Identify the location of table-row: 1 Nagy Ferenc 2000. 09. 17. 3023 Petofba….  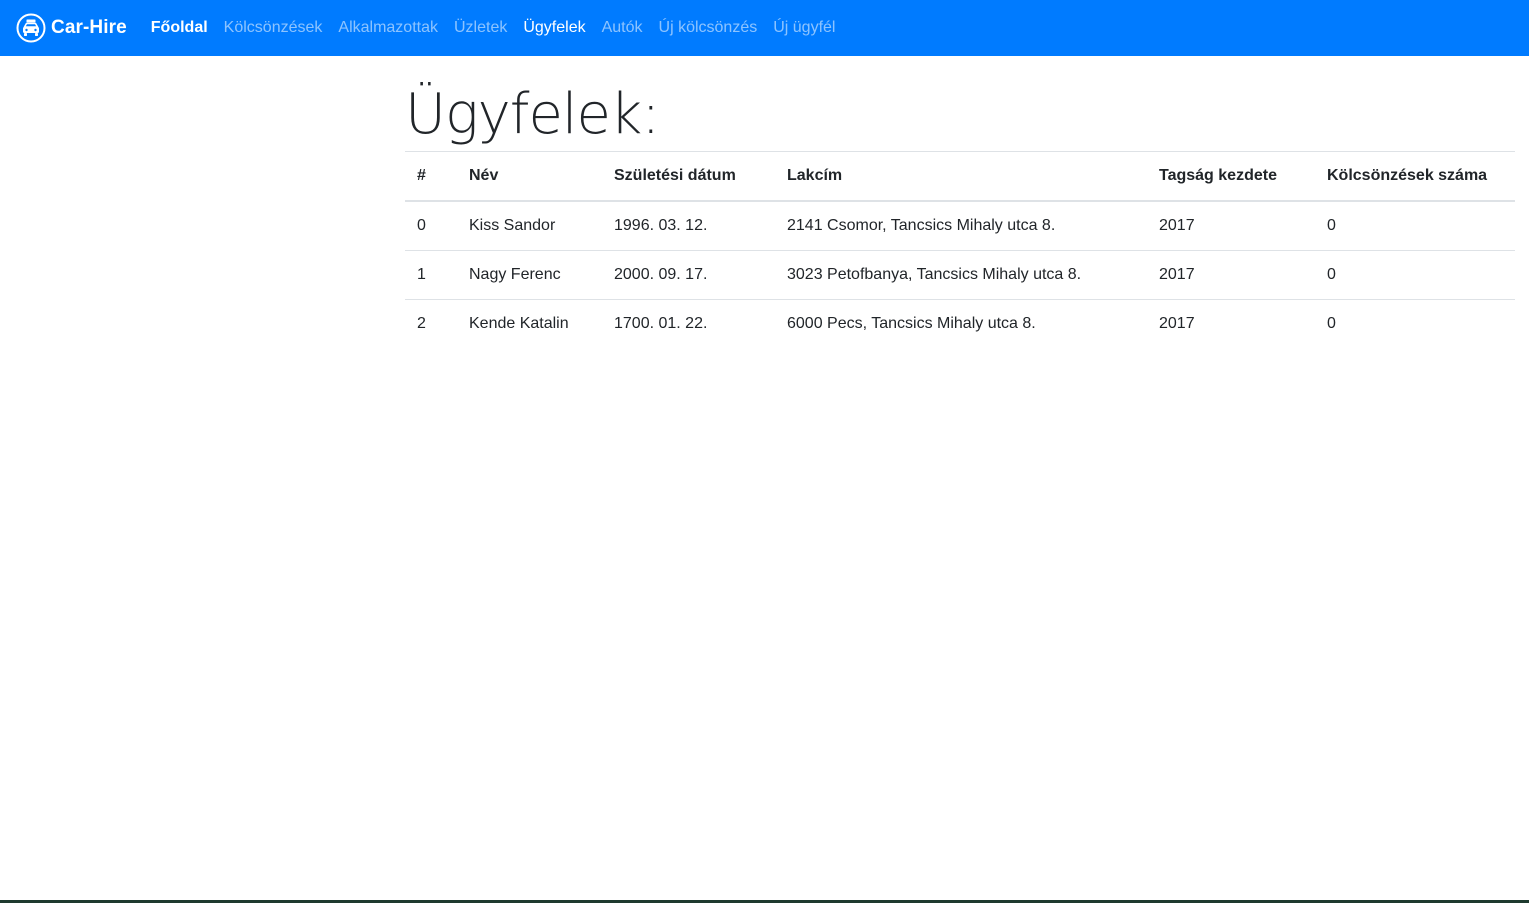
(960, 275).